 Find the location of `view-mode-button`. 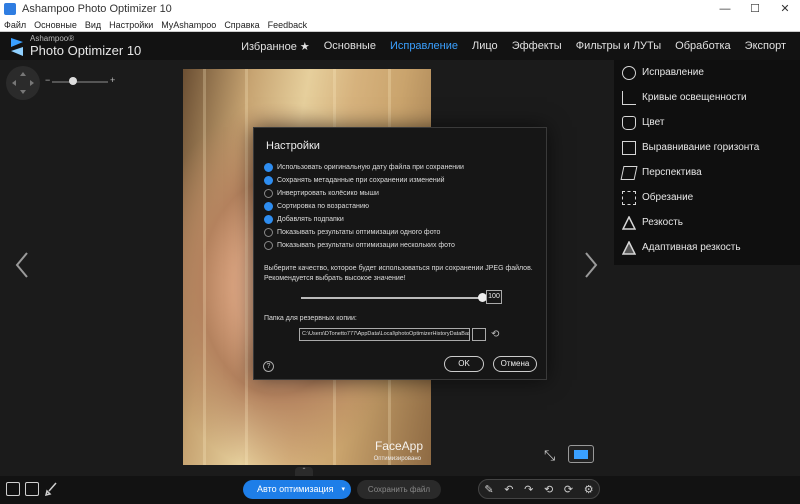

view-mode-button is located at coordinates (581, 454).